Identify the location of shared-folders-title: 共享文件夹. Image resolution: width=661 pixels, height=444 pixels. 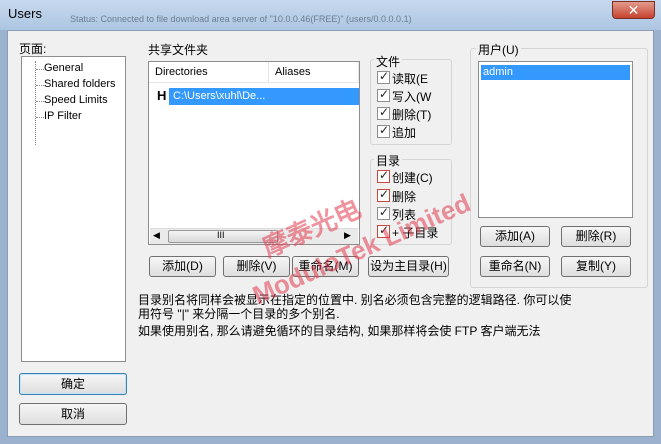
(178, 50).